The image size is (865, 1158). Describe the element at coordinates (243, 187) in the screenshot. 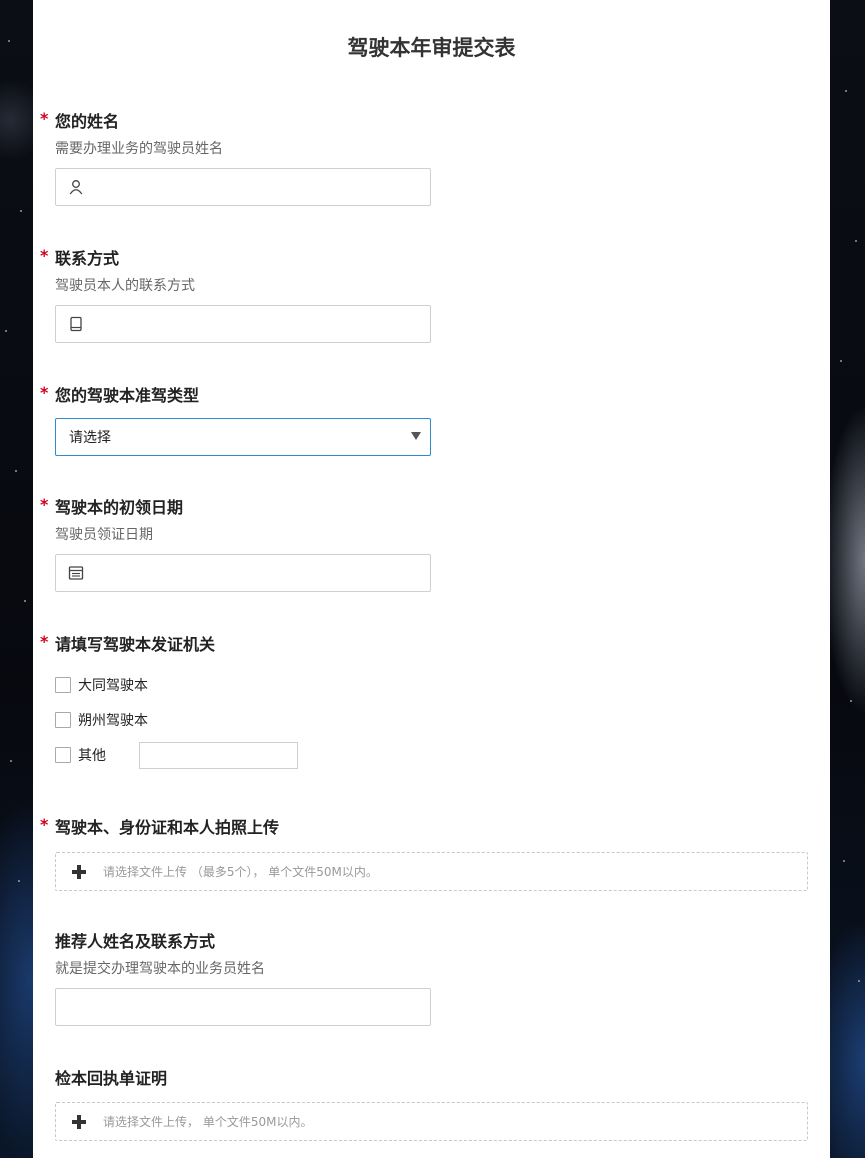

I see `name-input` at that location.